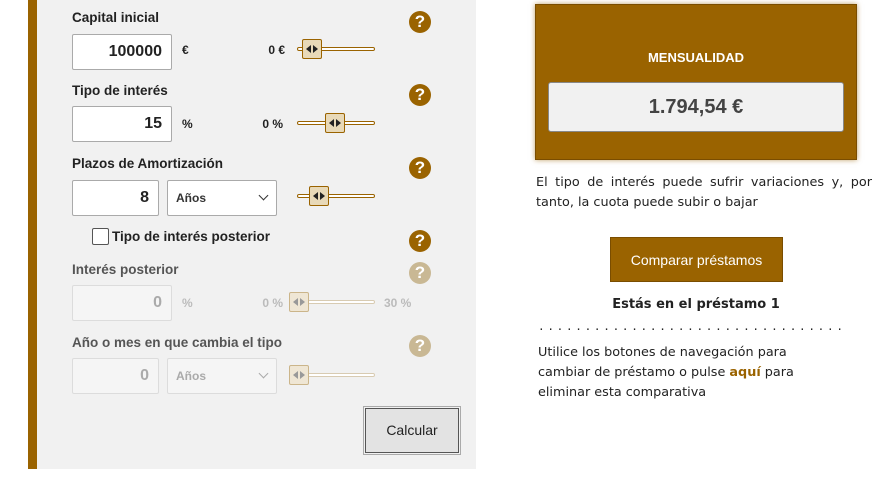  I want to click on later-interest-max-value: 30 %, so click(398, 303).